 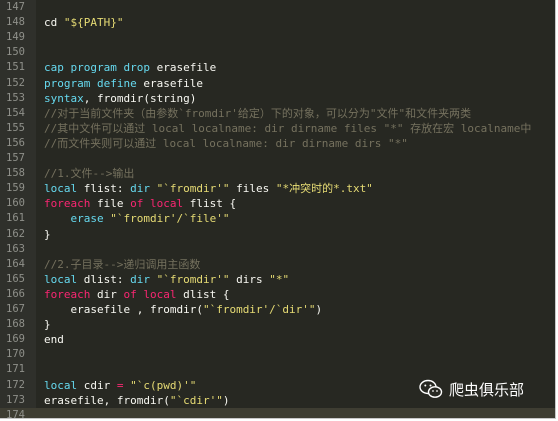 I want to click on code-line: 158 //1.文件-->输出, so click(x=277, y=173).